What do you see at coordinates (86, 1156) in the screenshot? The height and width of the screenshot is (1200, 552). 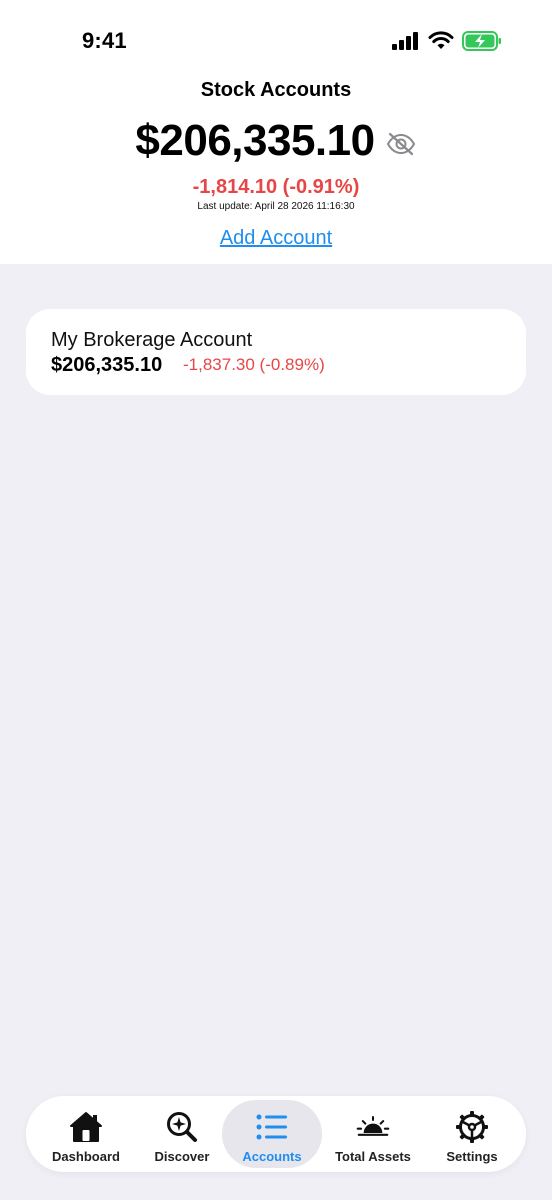 I see `tab-label: Dashboard` at bounding box center [86, 1156].